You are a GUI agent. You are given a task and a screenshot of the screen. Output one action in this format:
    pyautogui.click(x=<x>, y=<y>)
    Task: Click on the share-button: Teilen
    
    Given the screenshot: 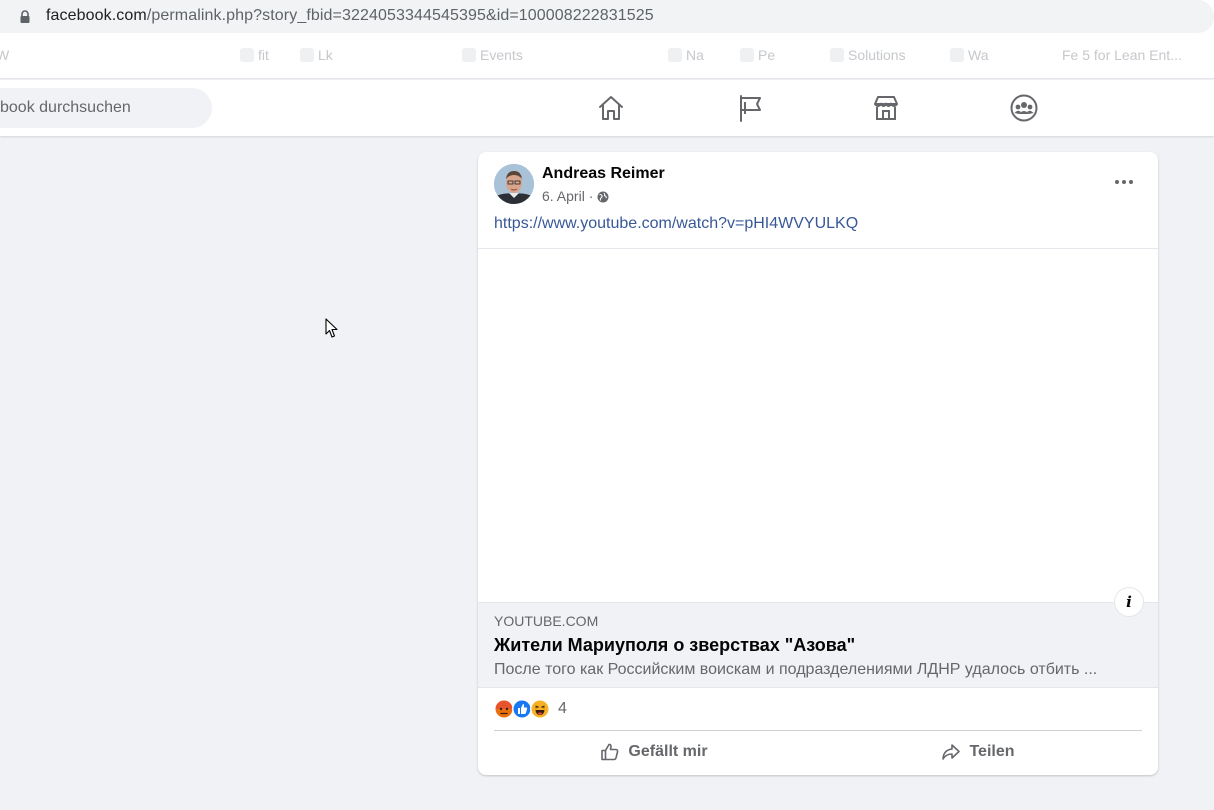 What is the action you would take?
    pyautogui.click(x=978, y=752)
    